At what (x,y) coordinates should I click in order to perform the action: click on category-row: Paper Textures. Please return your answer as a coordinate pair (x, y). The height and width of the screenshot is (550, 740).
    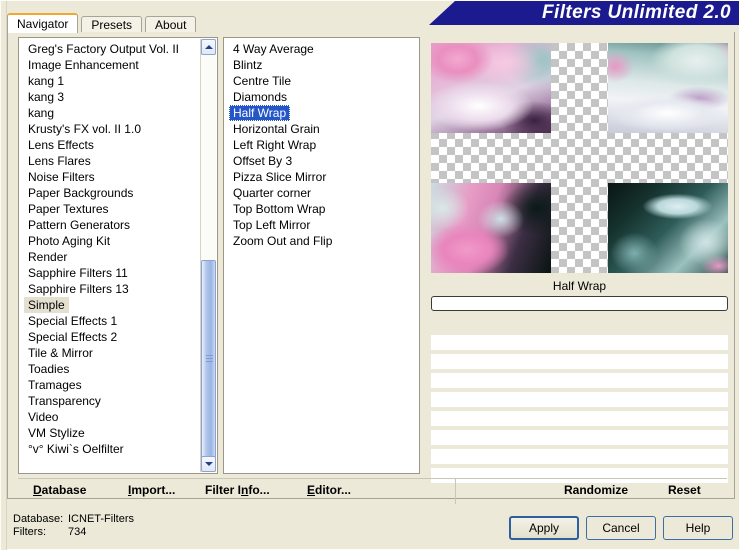
    Looking at the image, I should click on (118, 209).